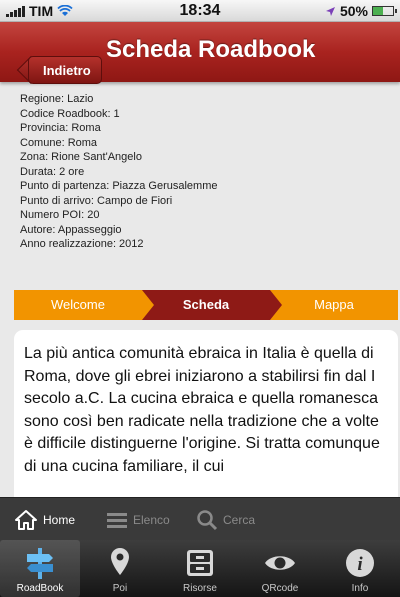 The image size is (400, 597). I want to click on battery-percent: 50%, so click(353, 11).